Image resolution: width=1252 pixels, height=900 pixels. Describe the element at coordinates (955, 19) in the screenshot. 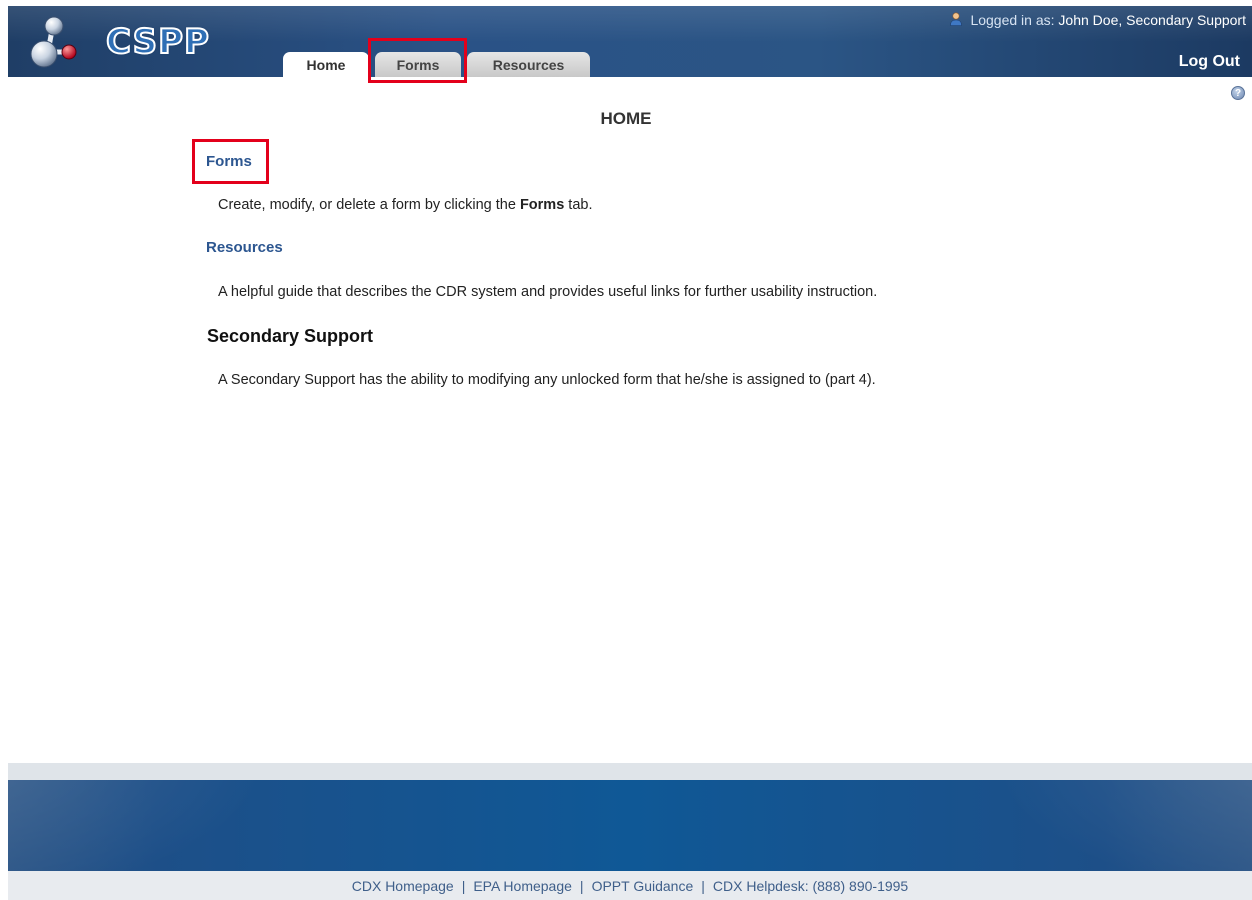

I see `user-icon` at that location.